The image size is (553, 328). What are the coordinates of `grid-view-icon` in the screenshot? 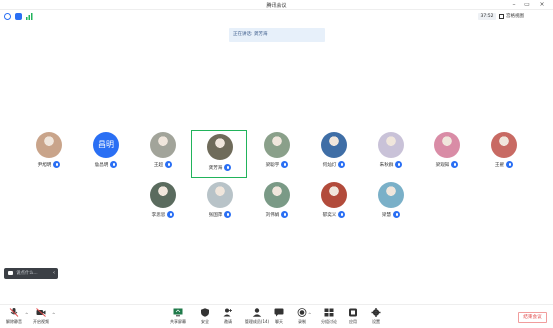 It's located at (501, 16).